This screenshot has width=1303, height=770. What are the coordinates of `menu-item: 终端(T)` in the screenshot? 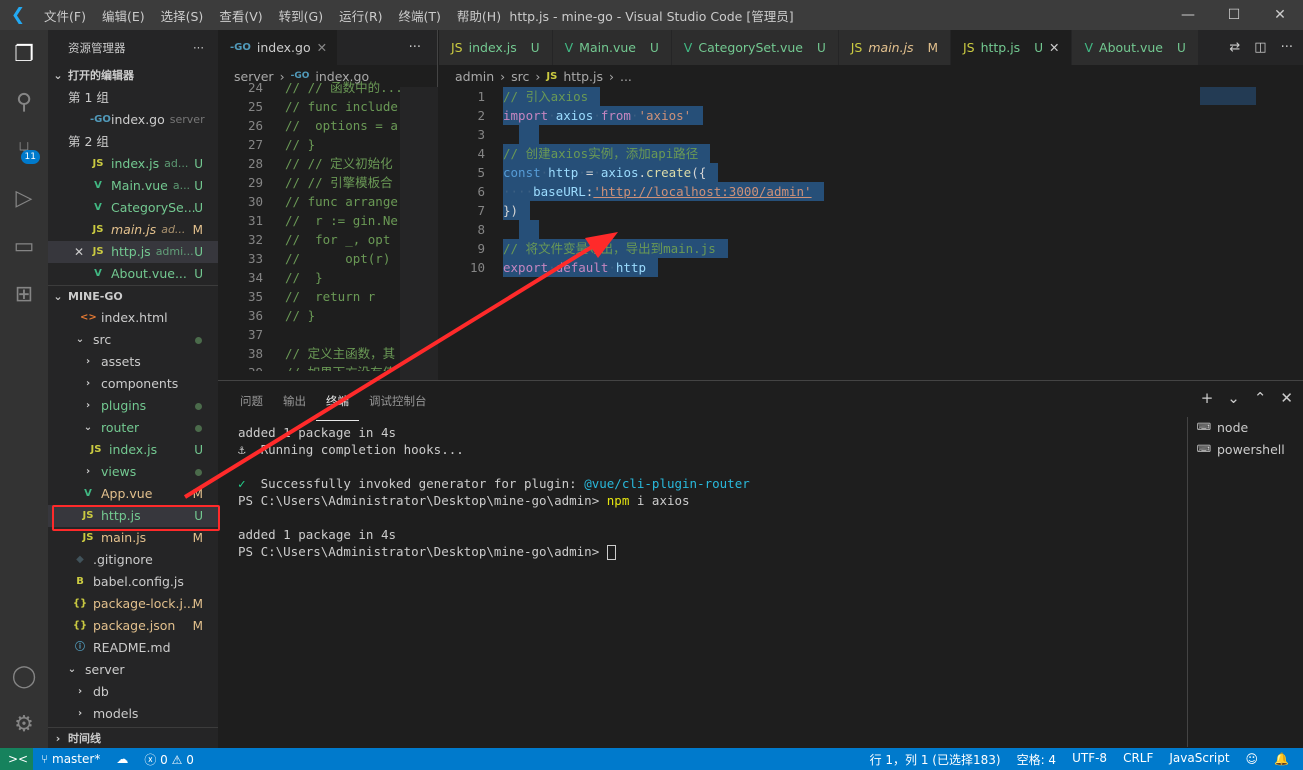 It's located at (420, 15).